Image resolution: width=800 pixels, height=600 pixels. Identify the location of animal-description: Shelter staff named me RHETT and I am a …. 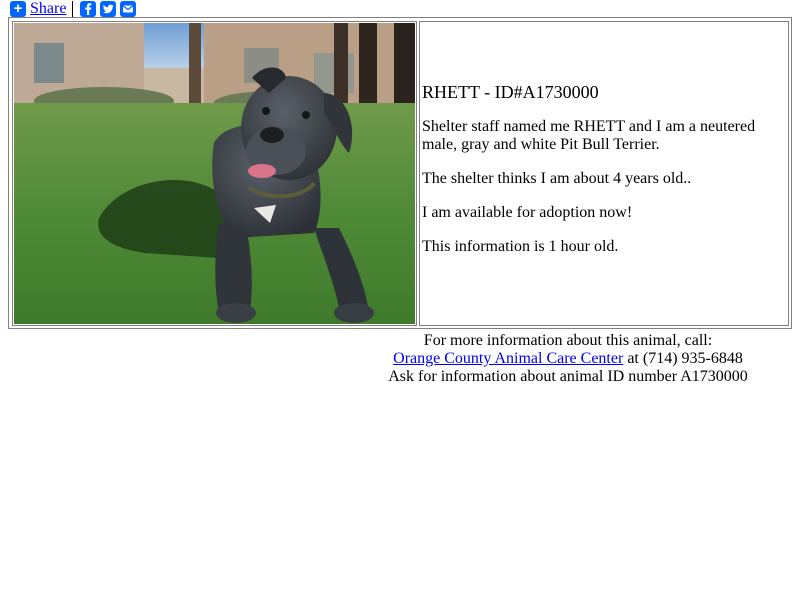
(589, 135).